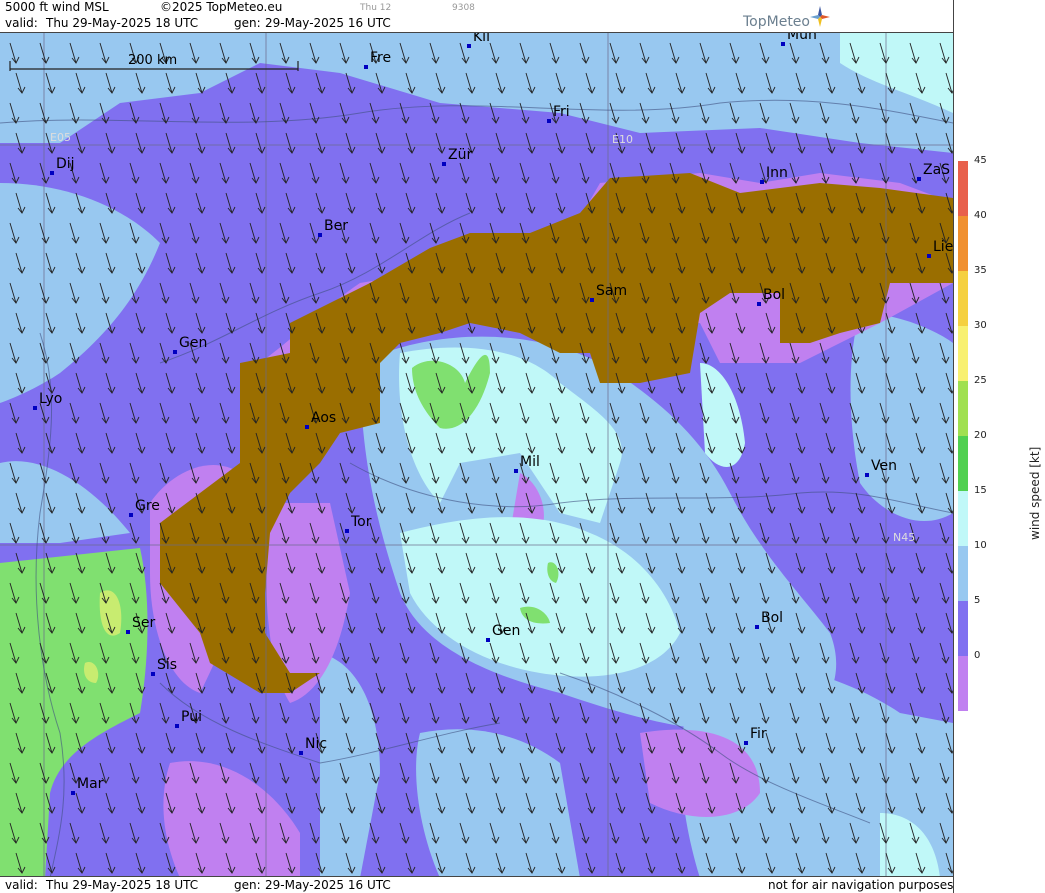 Image resolution: width=1045 pixels, height=893 pixels. Describe the element at coordinates (820, 16) in the screenshot. I see `compass-icon` at that location.